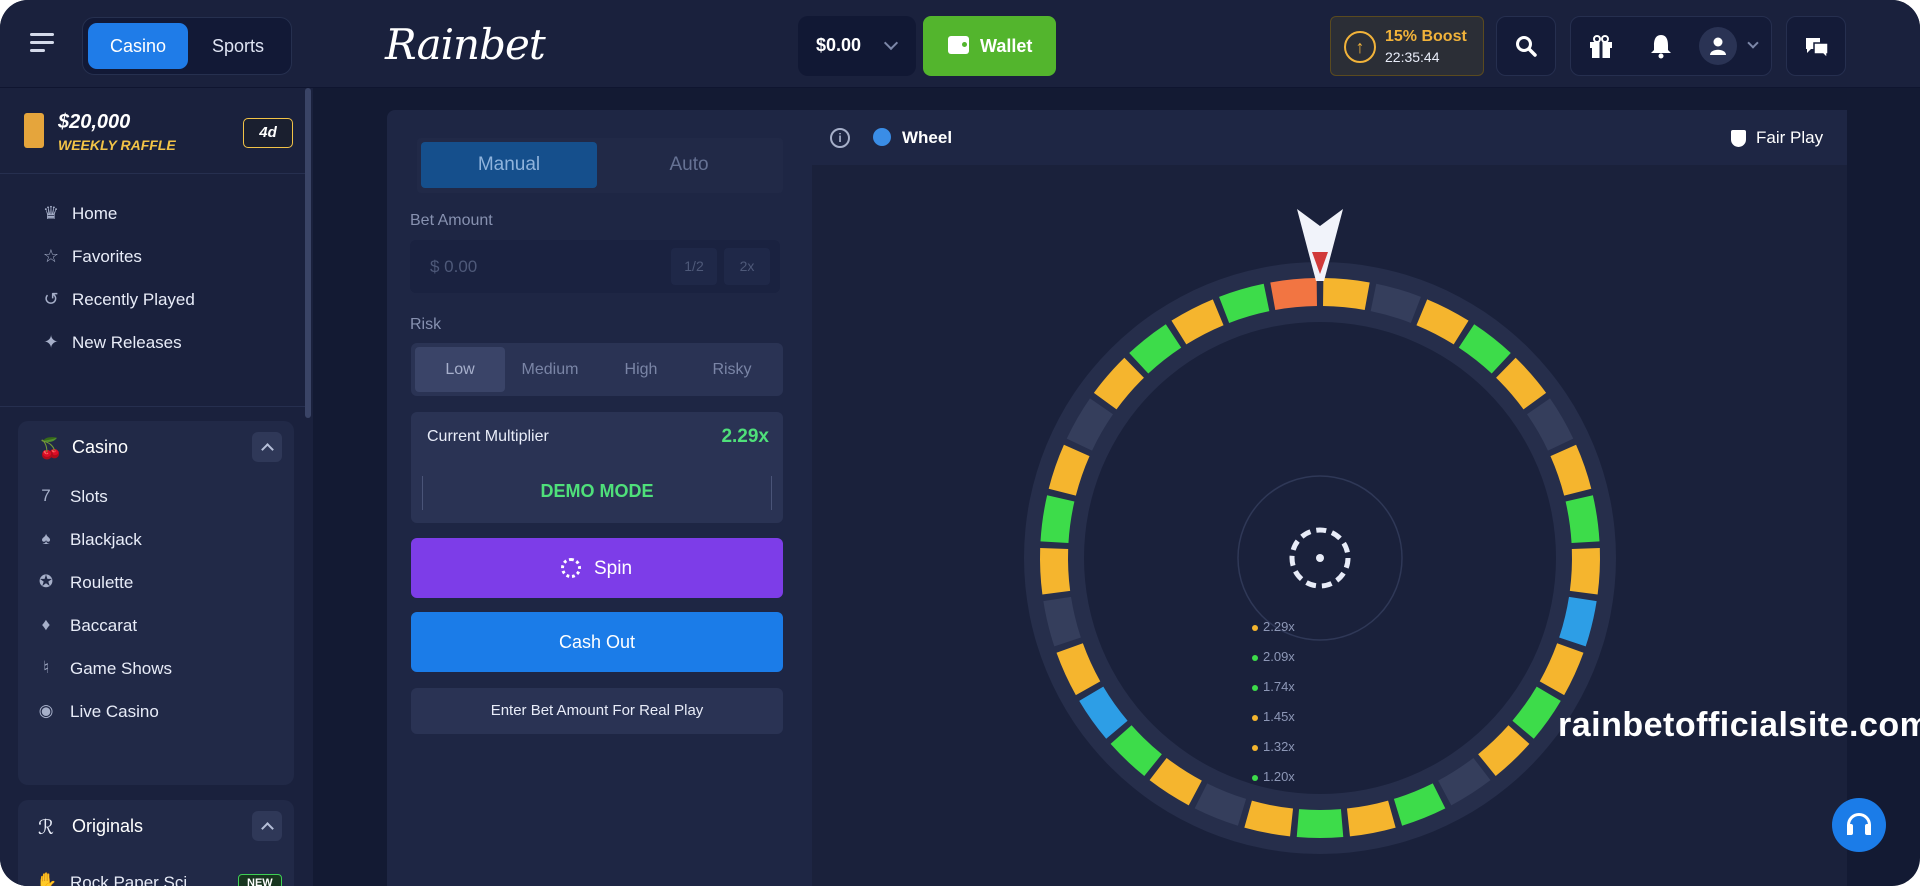  I want to click on sidebar-item-rock-paper-sci: ✋ Rock Paper Sci NEW, so click(150, 875).